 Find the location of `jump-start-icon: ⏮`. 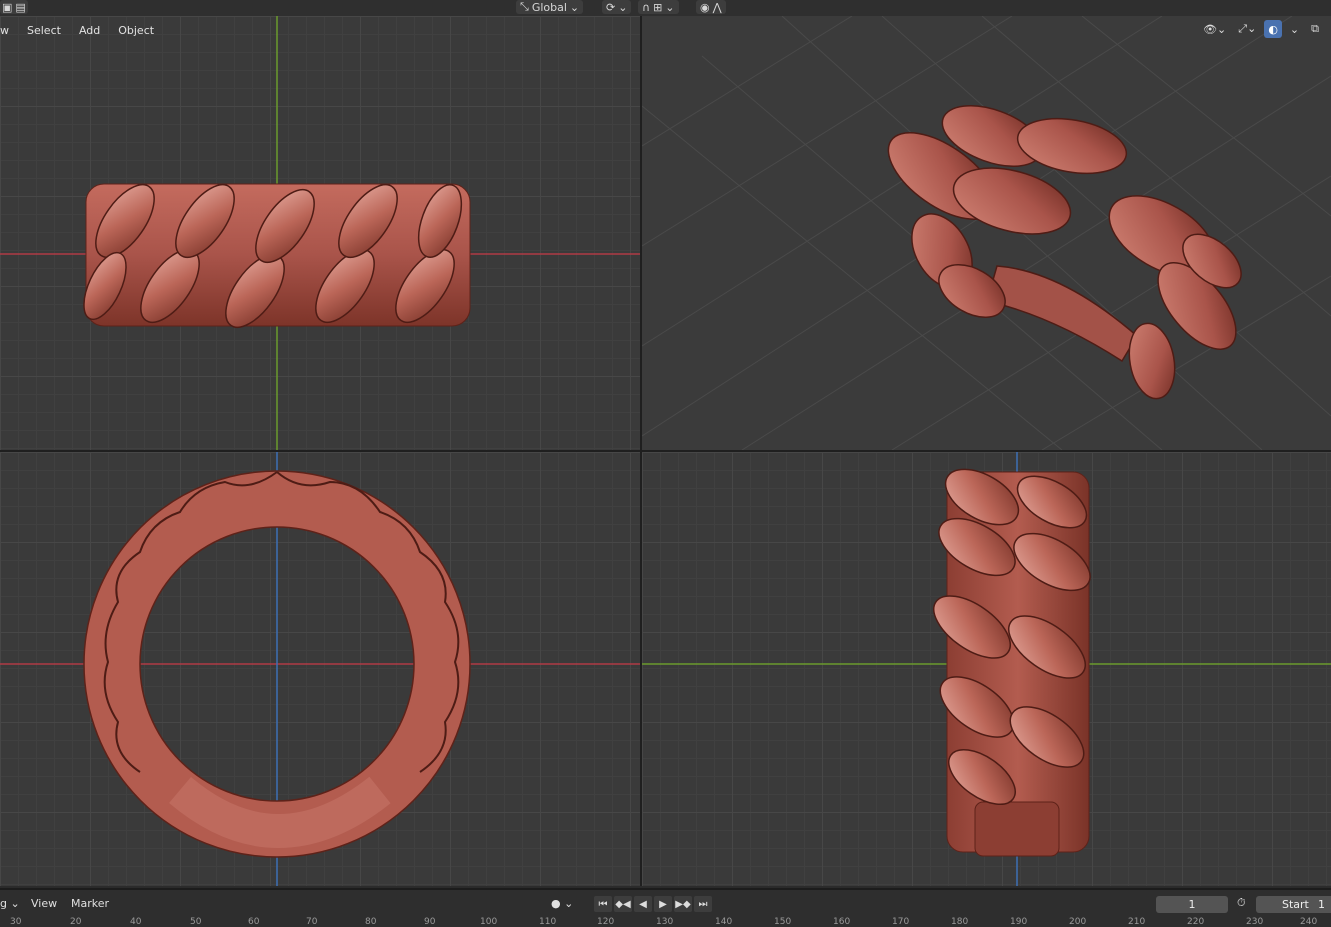

jump-start-icon: ⏮ is located at coordinates (603, 904).